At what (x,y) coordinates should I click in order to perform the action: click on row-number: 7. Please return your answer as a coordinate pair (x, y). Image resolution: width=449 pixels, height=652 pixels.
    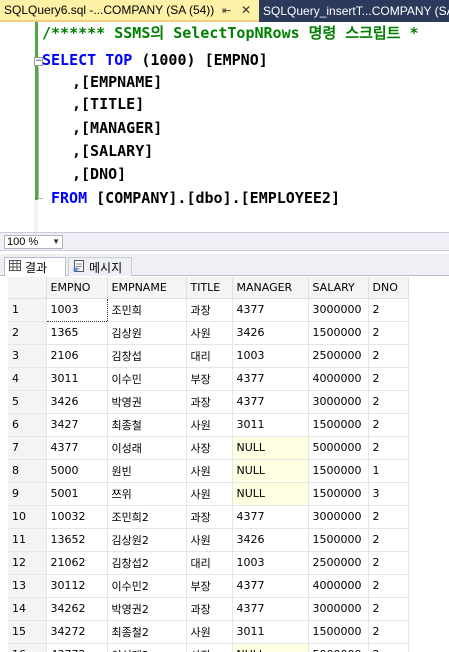
    Looking at the image, I should click on (27, 448).